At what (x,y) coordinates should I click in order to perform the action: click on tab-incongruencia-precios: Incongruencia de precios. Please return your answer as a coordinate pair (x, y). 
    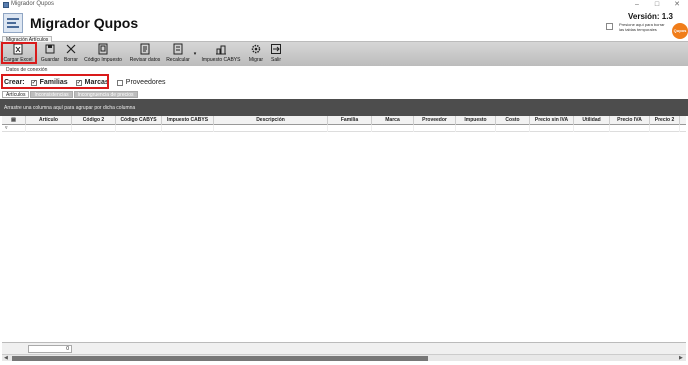
    Looking at the image, I should click on (105, 94).